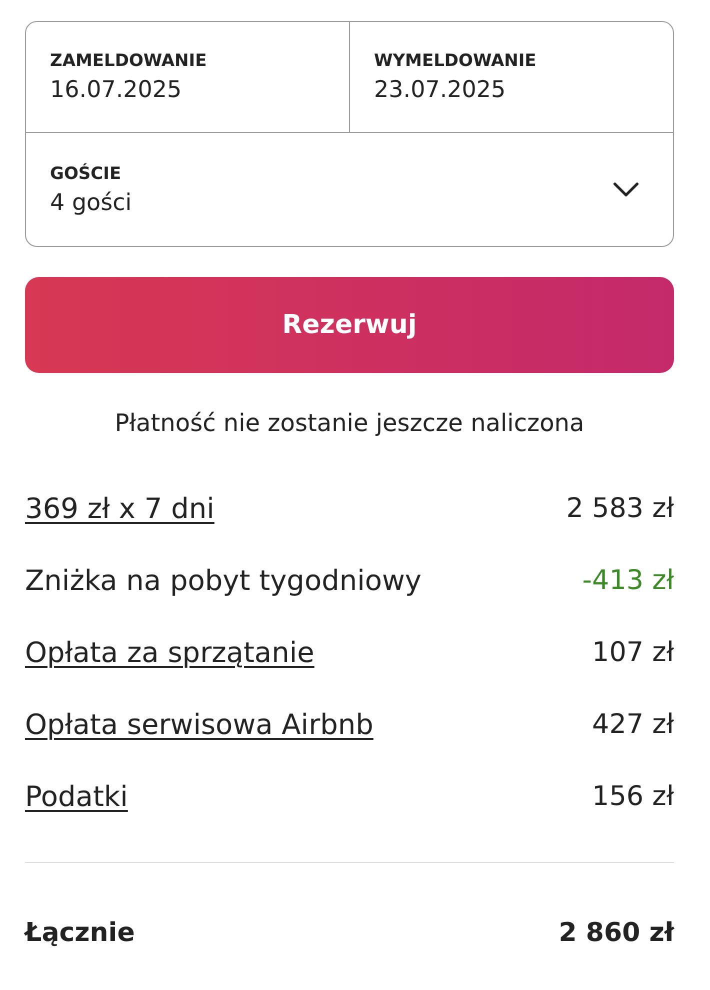 This screenshot has height=990, width=710. I want to click on date-field: WYMELDOWANIE 23.07.2025, so click(511, 77).